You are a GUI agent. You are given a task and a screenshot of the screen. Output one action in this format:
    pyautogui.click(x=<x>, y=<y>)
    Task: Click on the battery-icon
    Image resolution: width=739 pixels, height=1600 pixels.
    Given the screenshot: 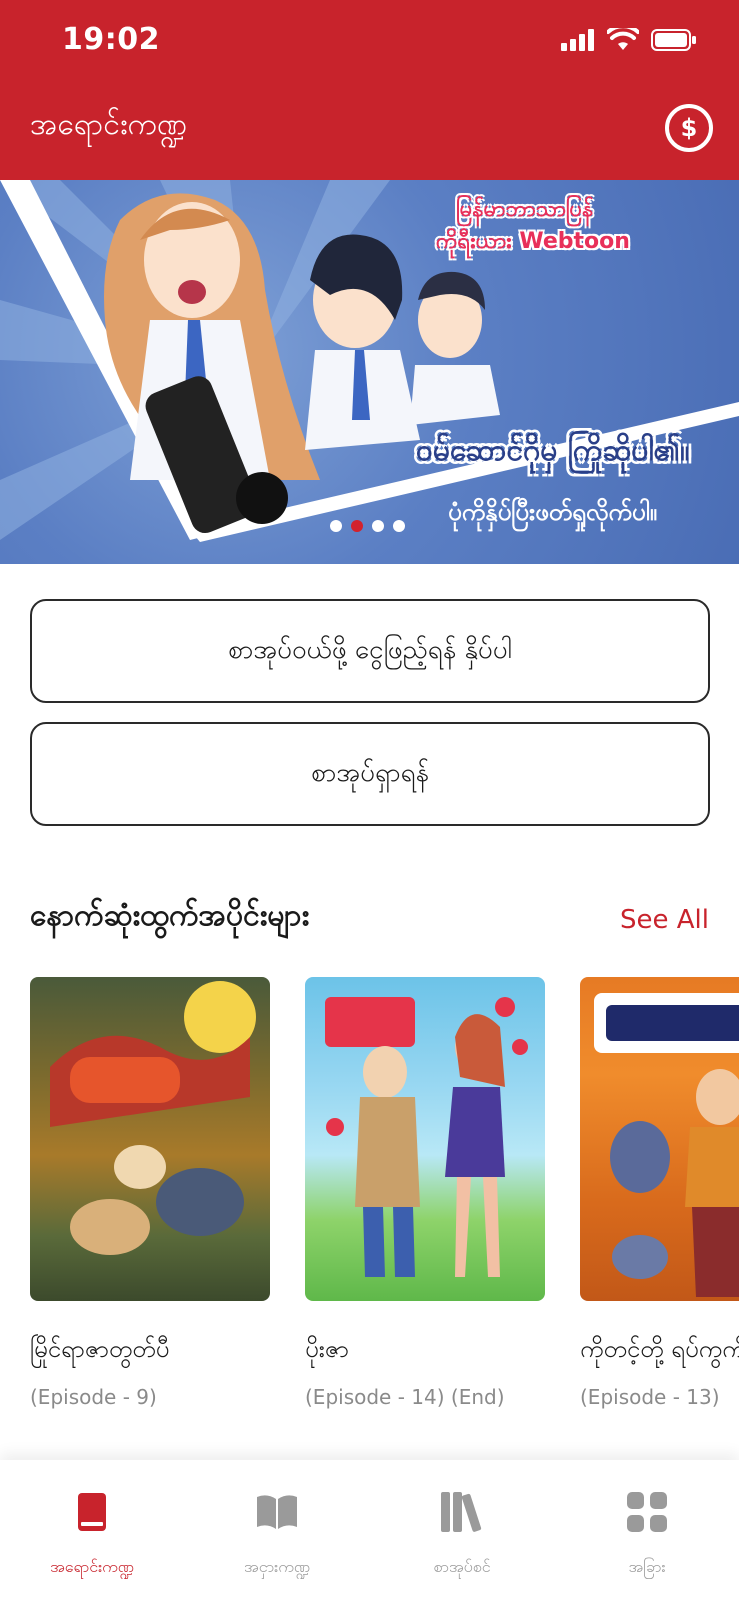 What is the action you would take?
    pyautogui.click(x=673, y=40)
    